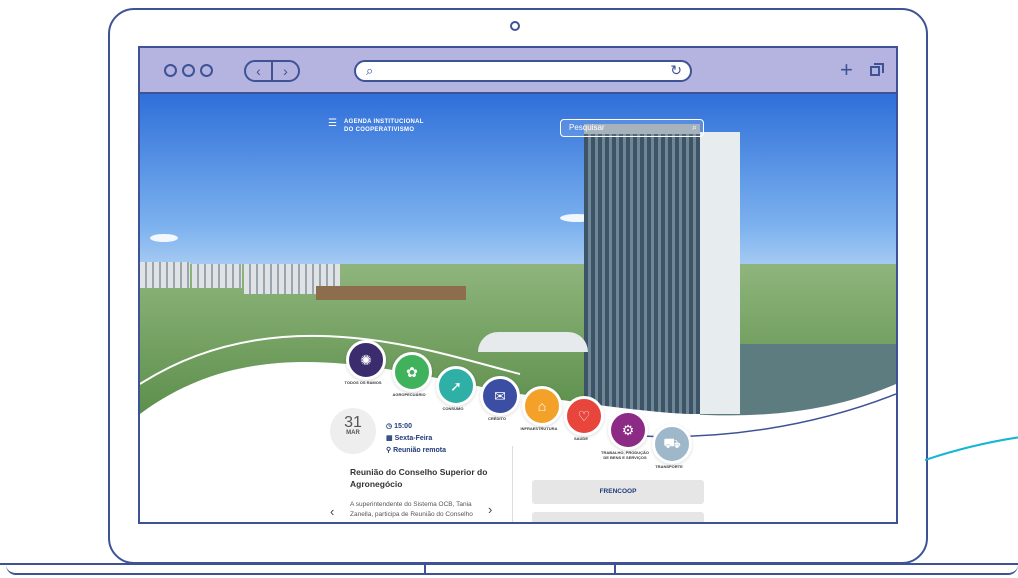 This screenshot has width=1018, height=578. Describe the element at coordinates (419, 450) in the screenshot. I see `event-location-text: Reunião remota` at that location.